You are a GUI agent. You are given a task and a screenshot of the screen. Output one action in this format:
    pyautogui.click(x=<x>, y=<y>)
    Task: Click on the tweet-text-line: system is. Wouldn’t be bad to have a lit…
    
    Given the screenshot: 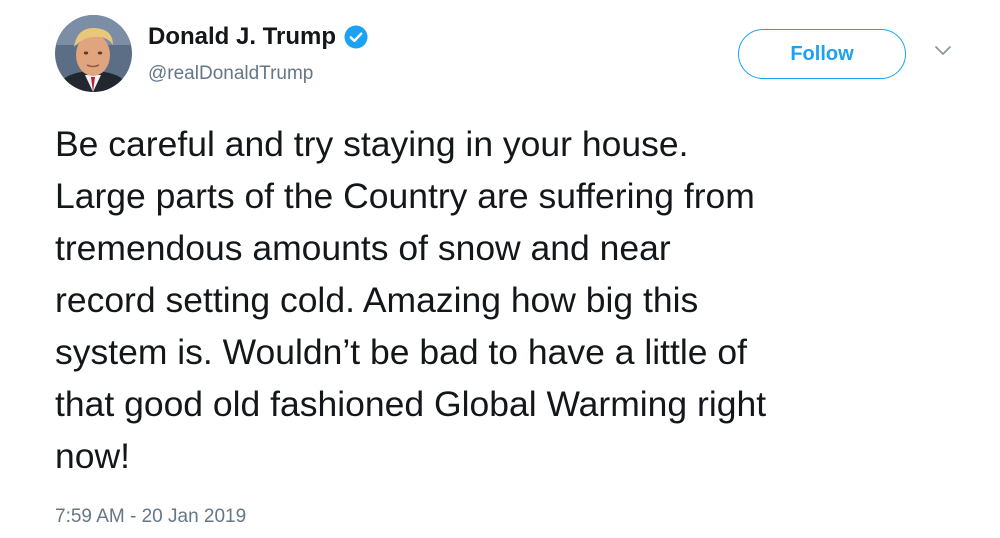 What is the action you would take?
    pyautogui.click(x=401, y=352)
    